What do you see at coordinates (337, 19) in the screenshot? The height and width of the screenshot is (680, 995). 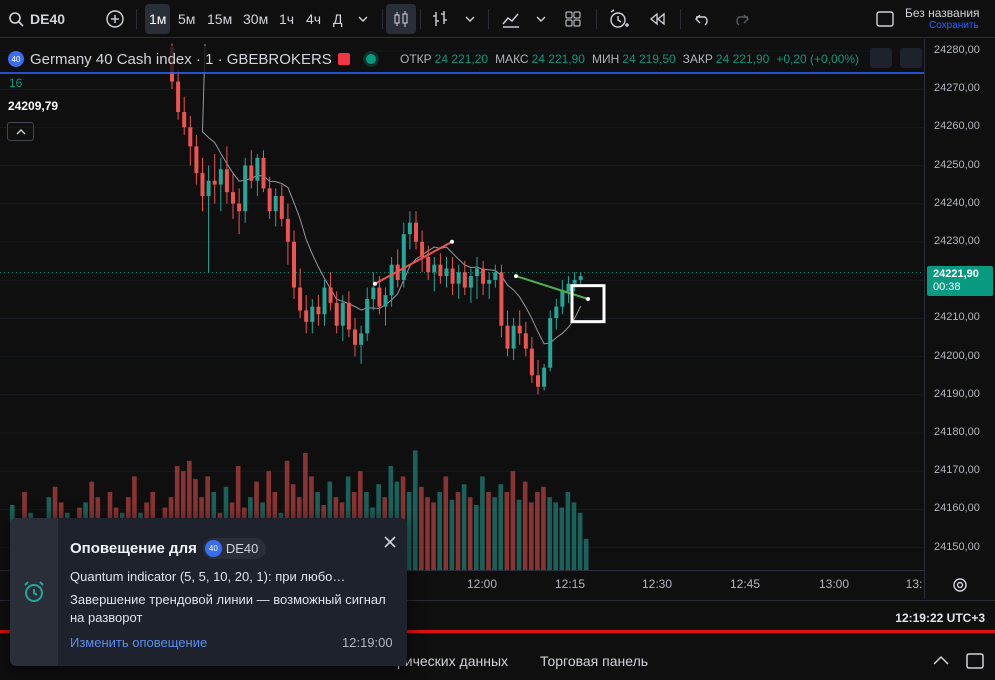 I see `interval-1d: Д` at bounding box center [337, 19].